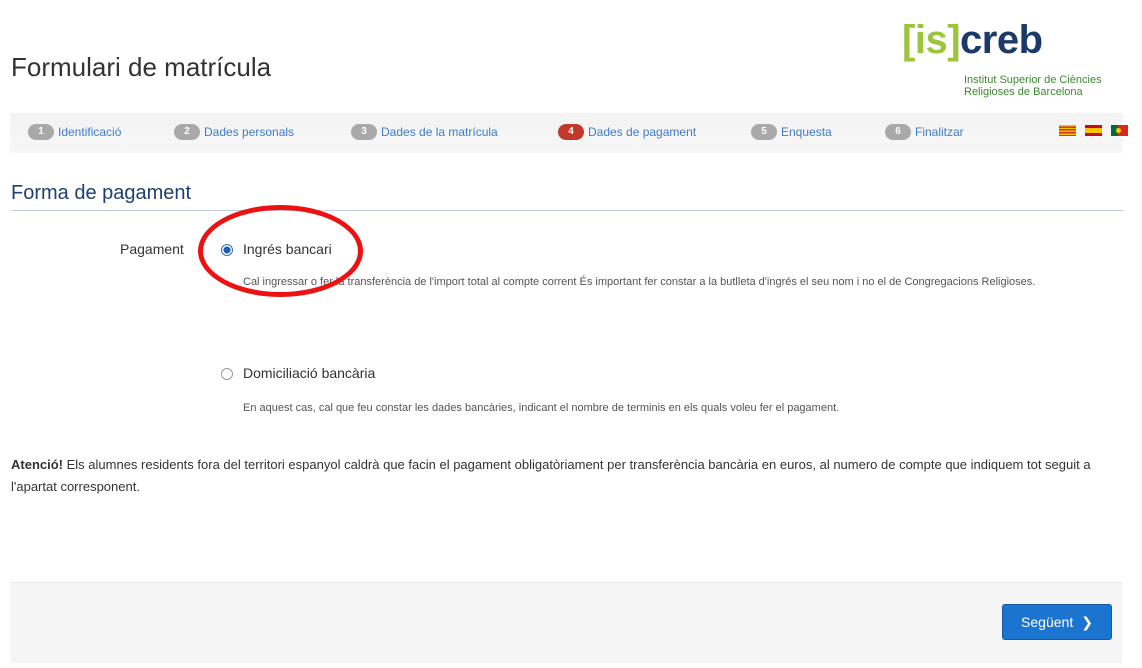  What do you see at coordinates (37, 464) in the screenshot?
I see `notice-bold-label: Atenció!` at bounding box center [37, 464].